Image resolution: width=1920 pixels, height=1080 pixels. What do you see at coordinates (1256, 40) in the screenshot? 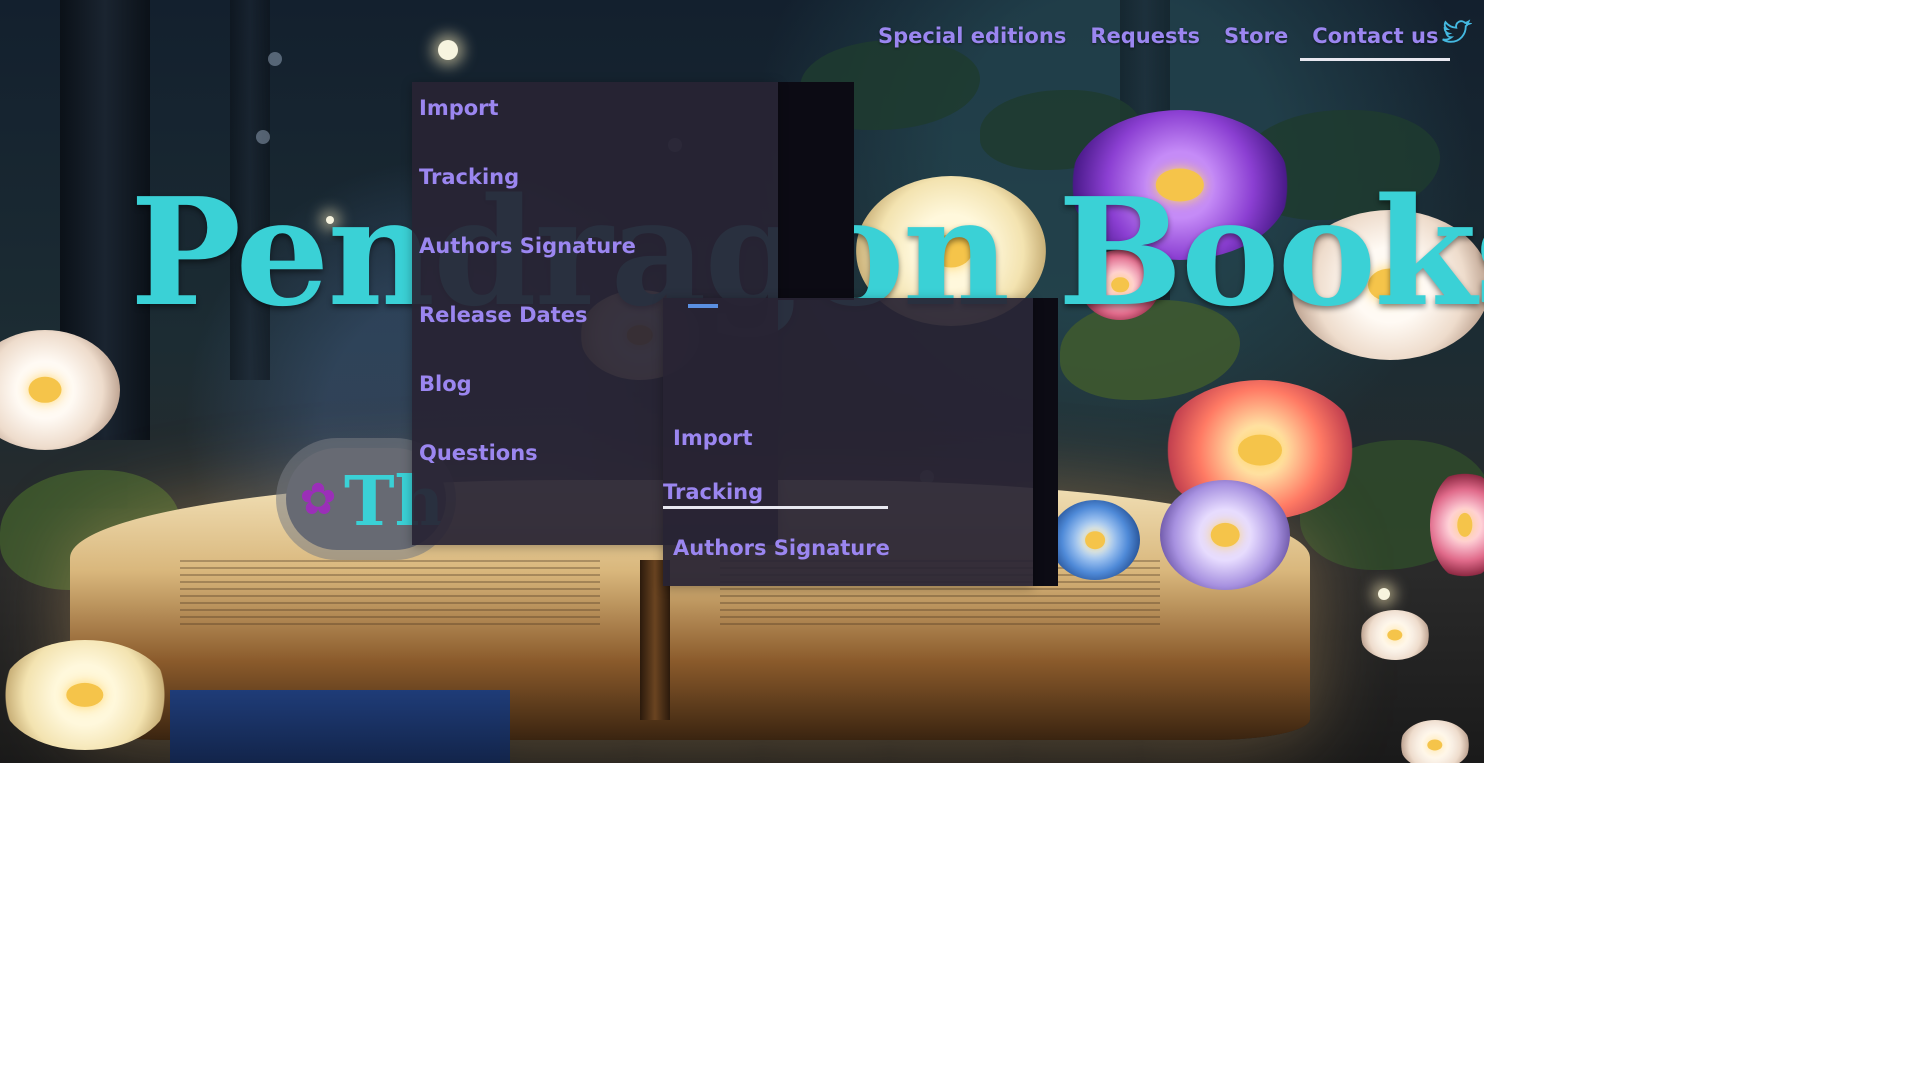
I see `nav-link-store: Store` at bounding box center [1256, 40].